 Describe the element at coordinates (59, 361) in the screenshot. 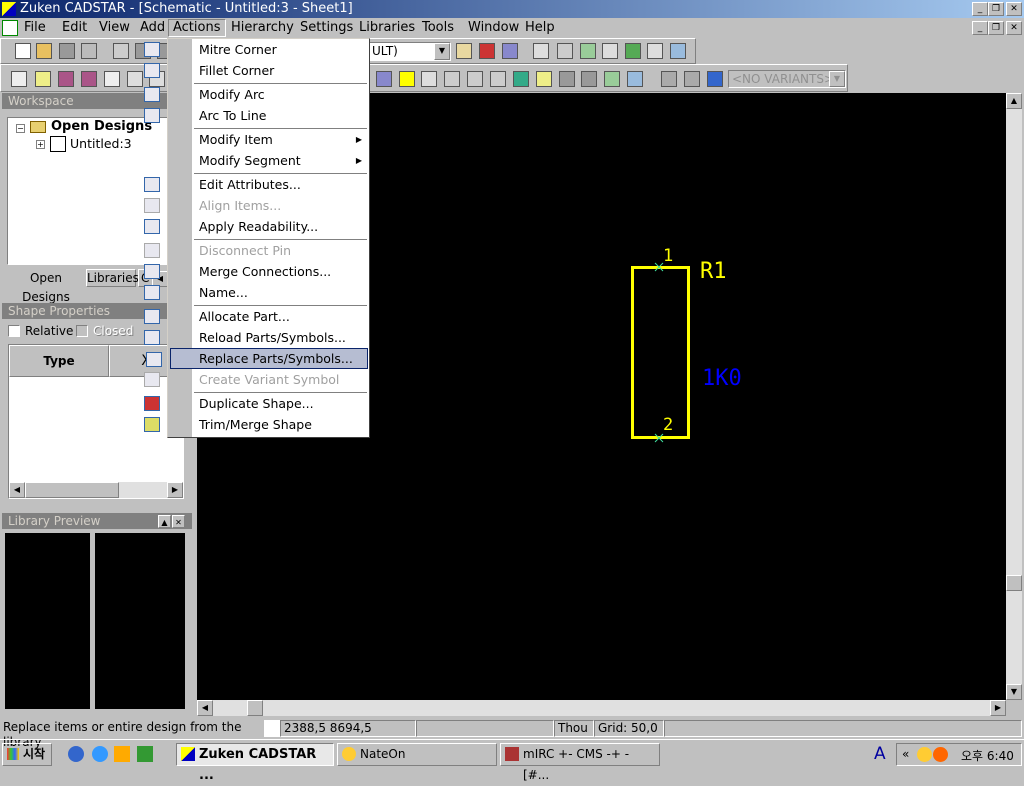

I see `column-type: Type` at that location.